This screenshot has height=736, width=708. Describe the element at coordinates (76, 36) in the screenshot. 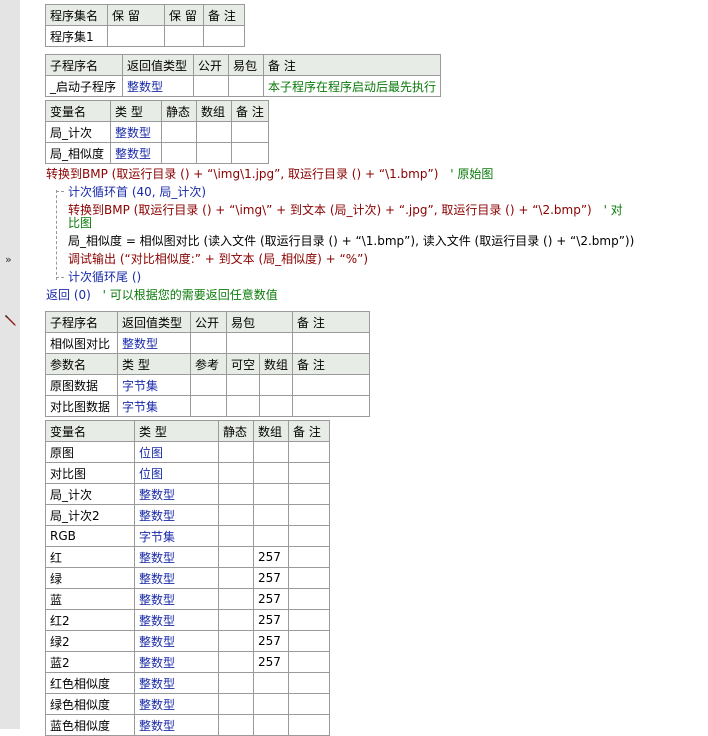

I see `assembly-name-cell: 程序集1` at that location.